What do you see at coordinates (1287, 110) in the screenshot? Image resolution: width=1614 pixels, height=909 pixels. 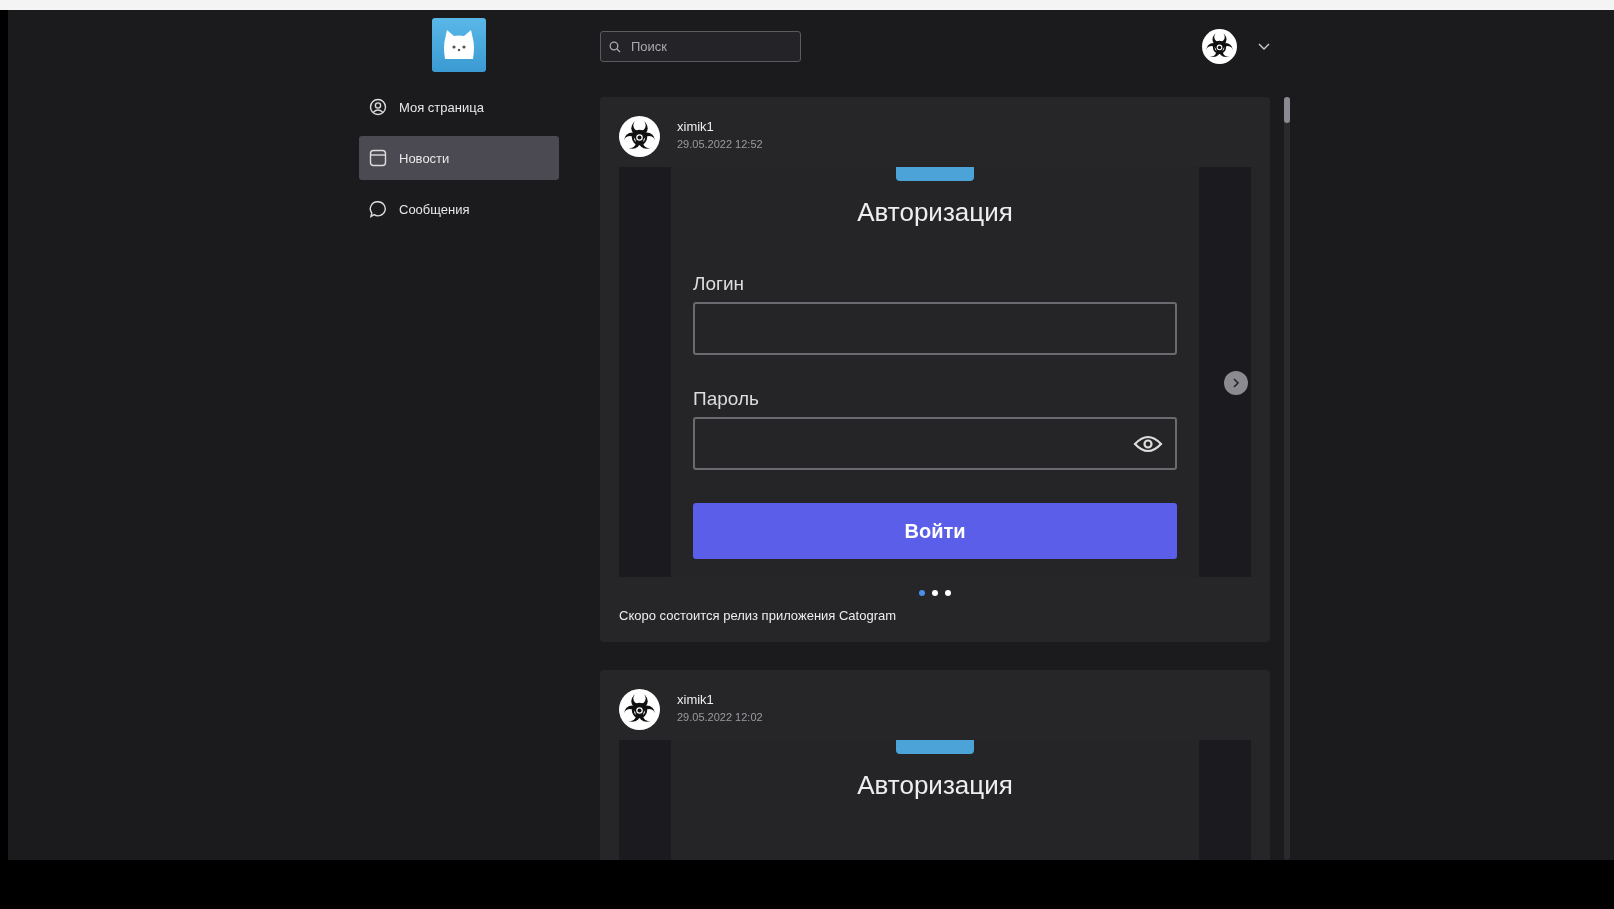 I see `scrollbar-thumb` at bounding box center [1287, 110].